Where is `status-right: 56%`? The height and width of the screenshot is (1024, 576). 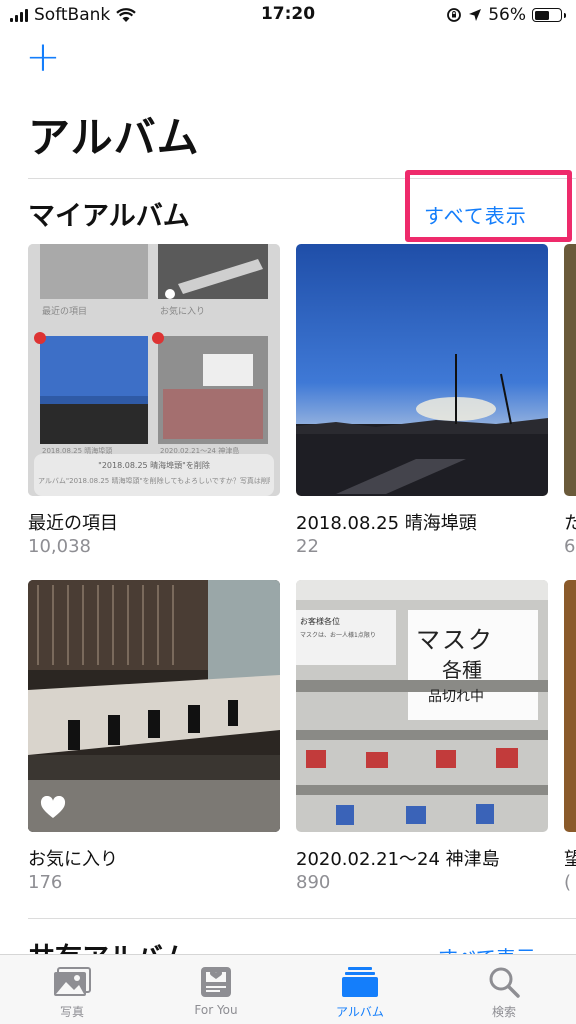 status-right: 56% is located at coordinates (506, 15).